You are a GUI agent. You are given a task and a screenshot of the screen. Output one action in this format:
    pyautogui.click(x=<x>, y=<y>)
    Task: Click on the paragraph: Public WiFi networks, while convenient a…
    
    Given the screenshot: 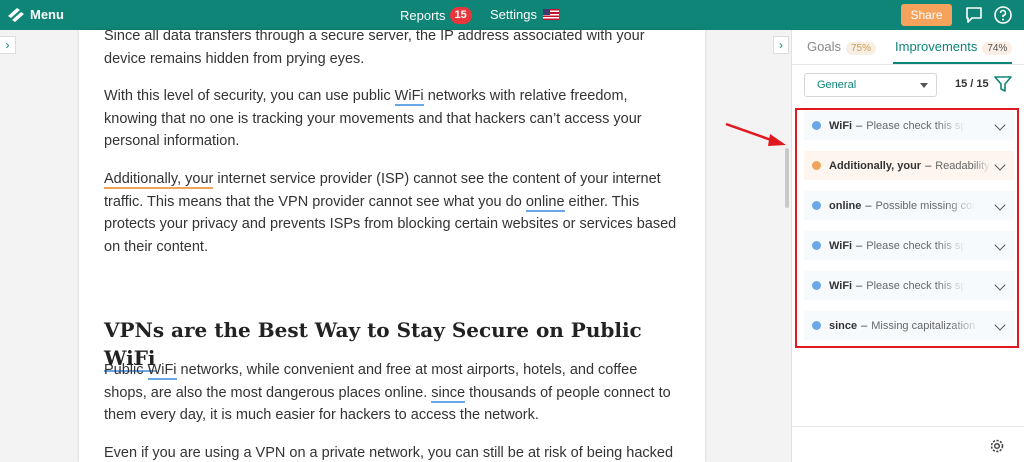 What is the action you would take?
    pyautogui.click(x=394, y=393)
    